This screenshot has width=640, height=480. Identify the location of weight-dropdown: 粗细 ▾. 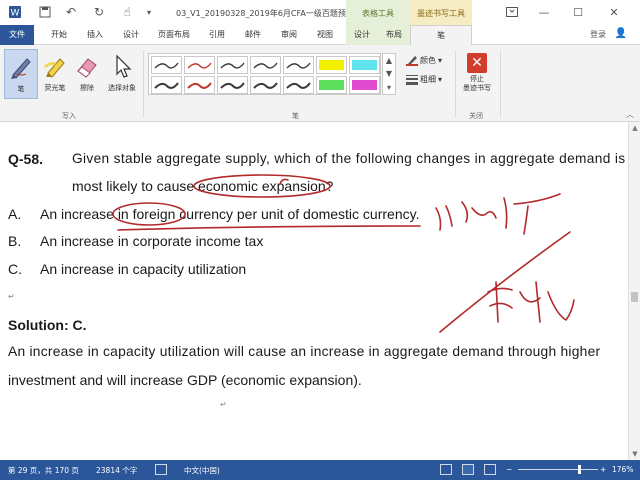
(424, 79).